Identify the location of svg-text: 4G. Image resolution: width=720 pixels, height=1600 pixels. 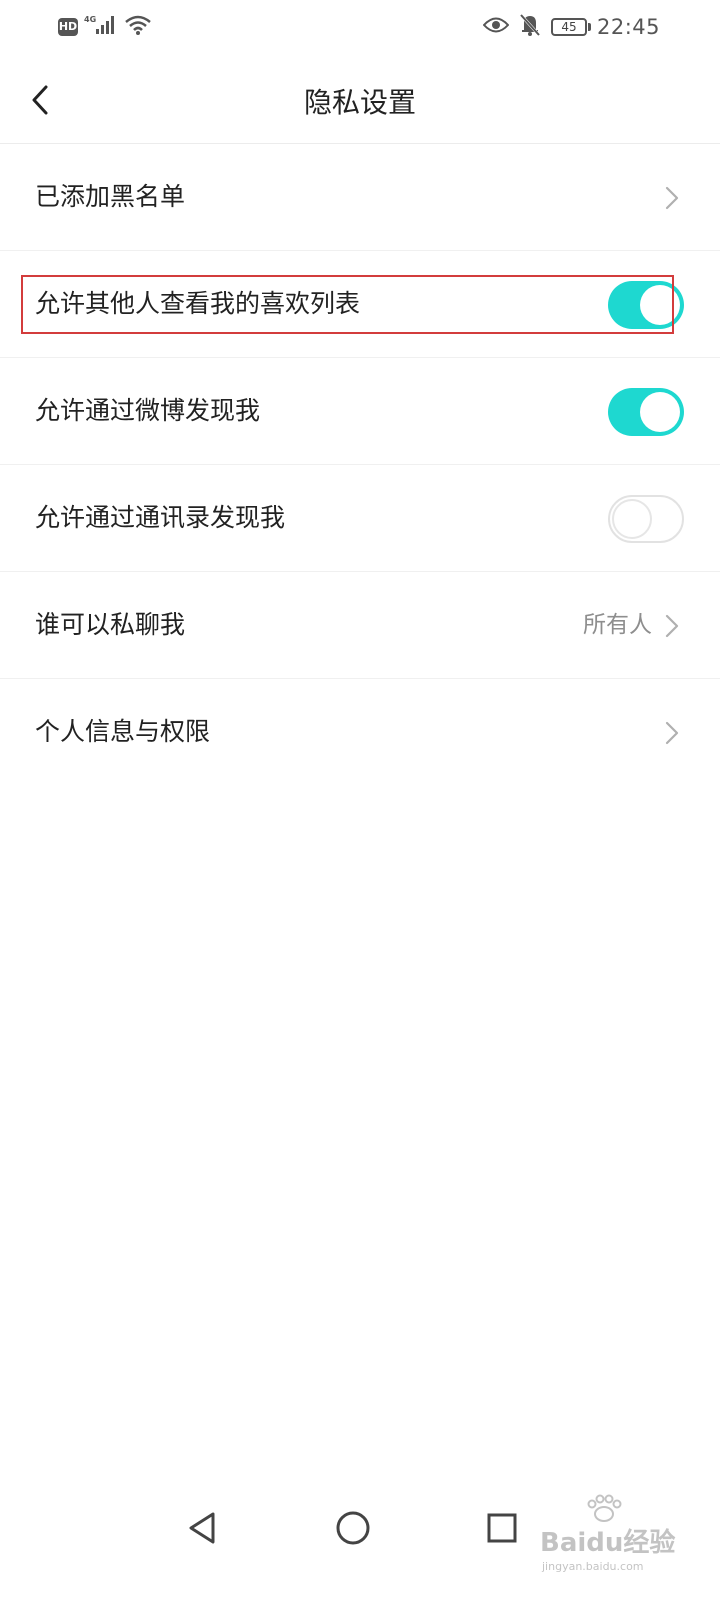
(90, 19).